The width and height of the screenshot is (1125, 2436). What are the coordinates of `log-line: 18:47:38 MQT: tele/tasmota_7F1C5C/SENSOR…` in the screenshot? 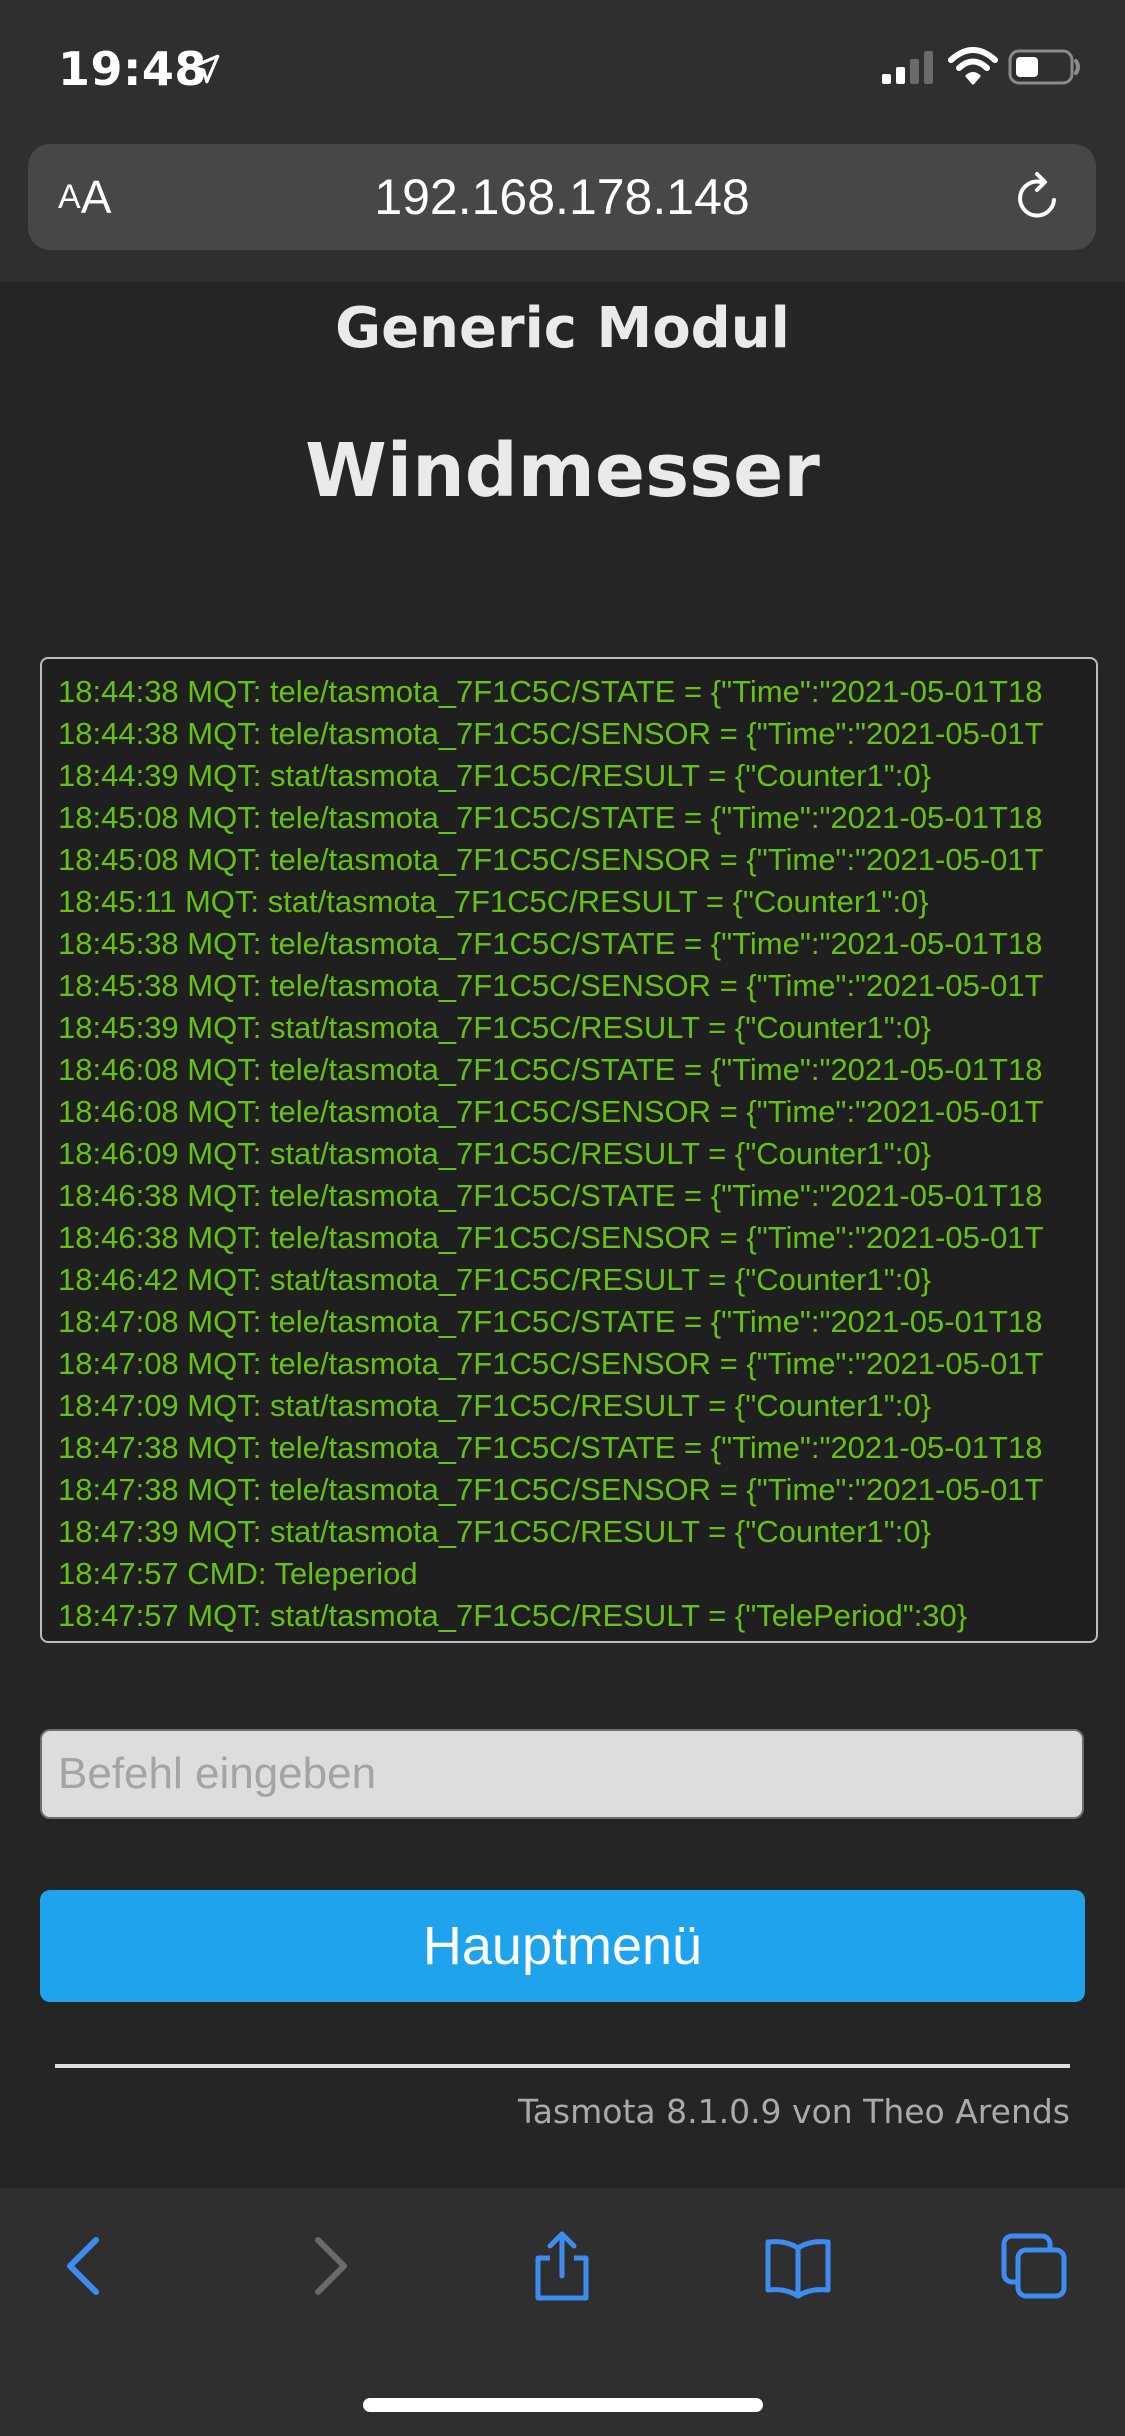 It's located at (551, 1489).